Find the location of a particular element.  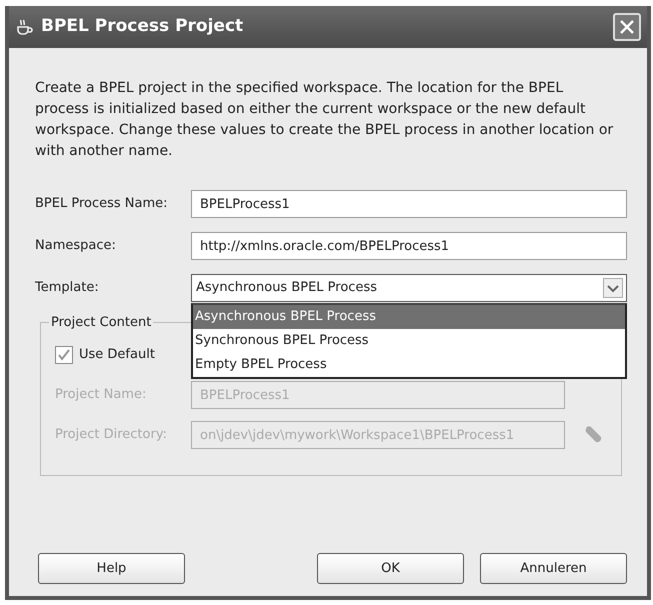

coffee-cup-icon is located at coordinates (24, 27).